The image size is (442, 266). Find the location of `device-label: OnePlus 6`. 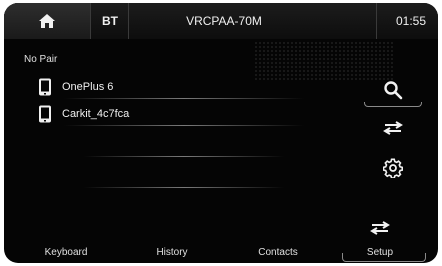

device-label: OnePlus 6 is located at coordinates (88, 86).